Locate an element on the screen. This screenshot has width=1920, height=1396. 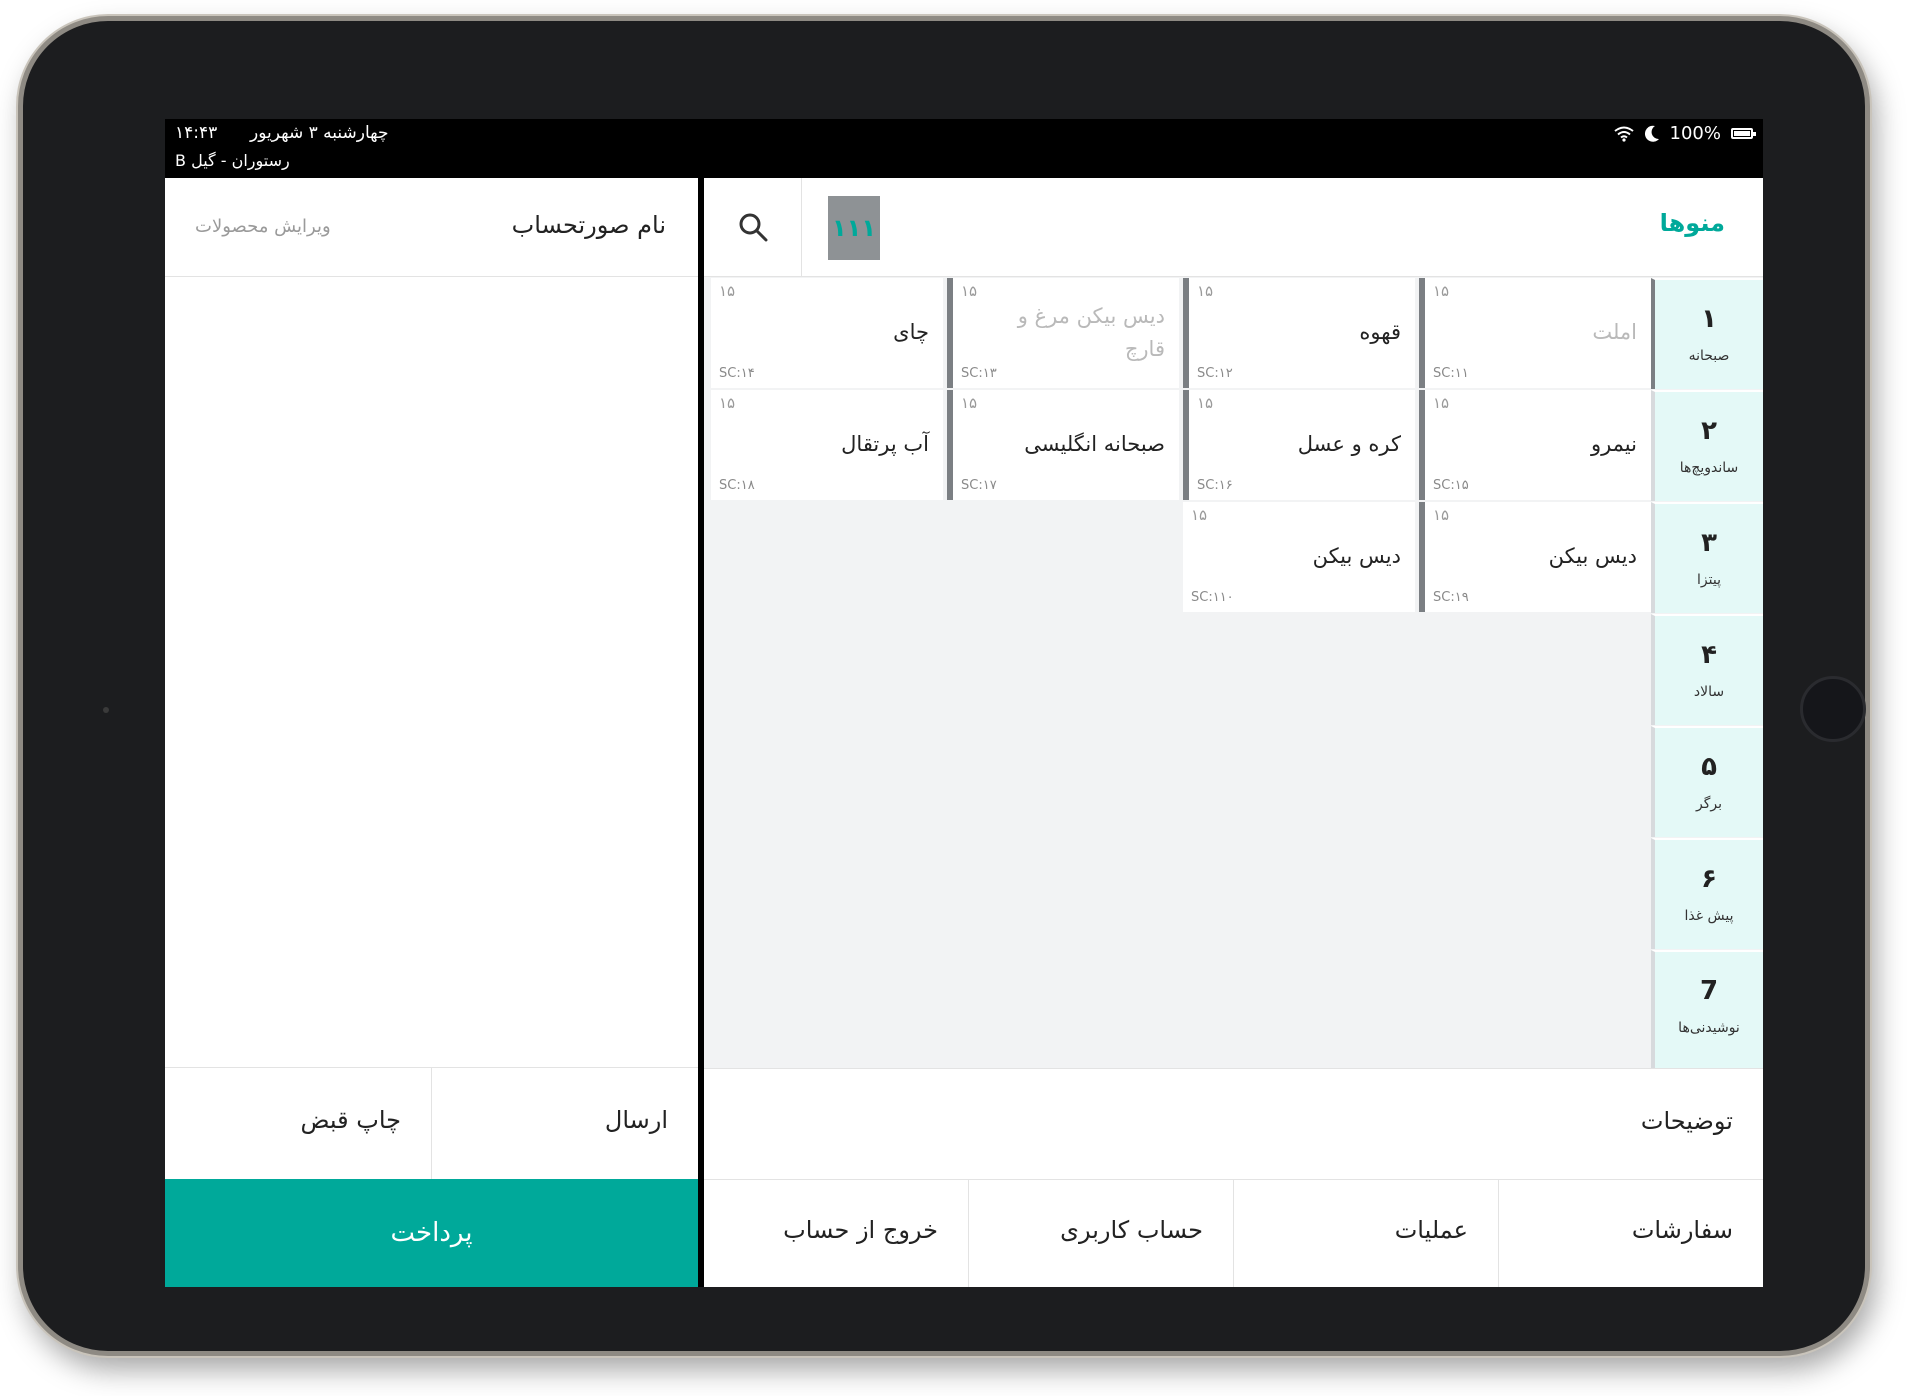
category-label: نوشیدنی‌ها is located at coordinates (1709, 1028).